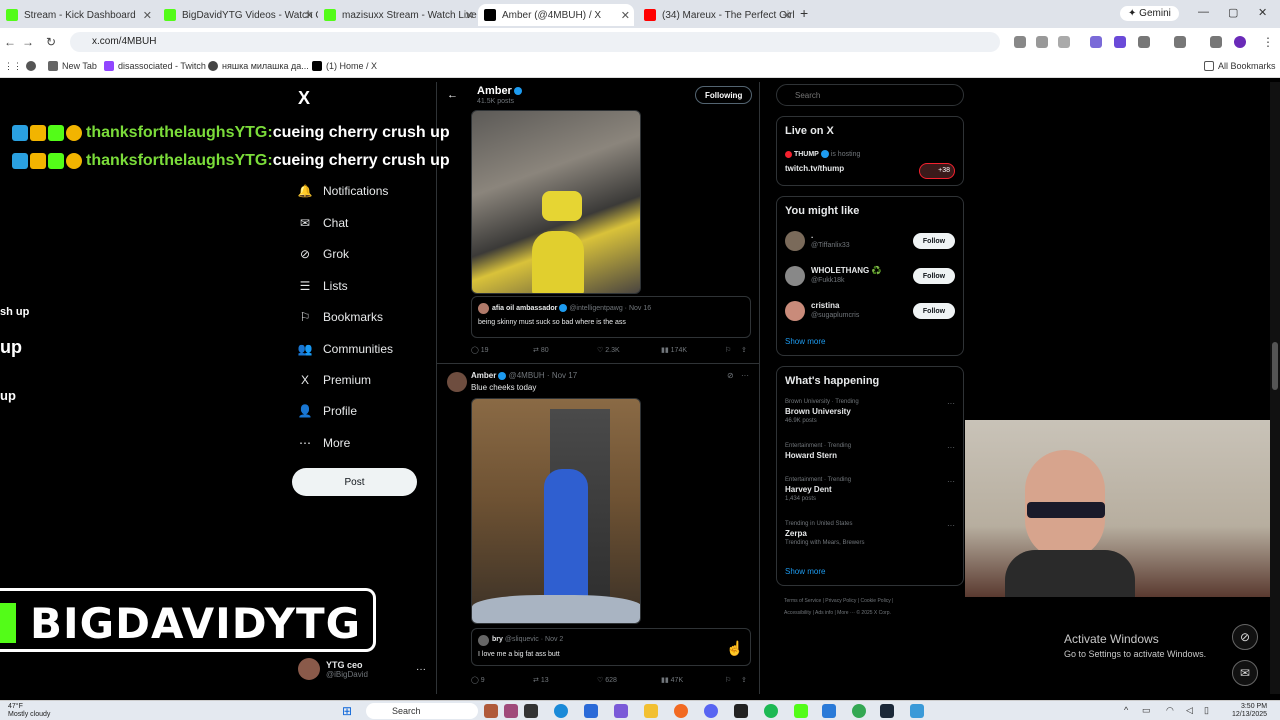 The image size is (1280, 720). I want to click on sidebar-item-profile: 👤 Profile, so click(327, 411).